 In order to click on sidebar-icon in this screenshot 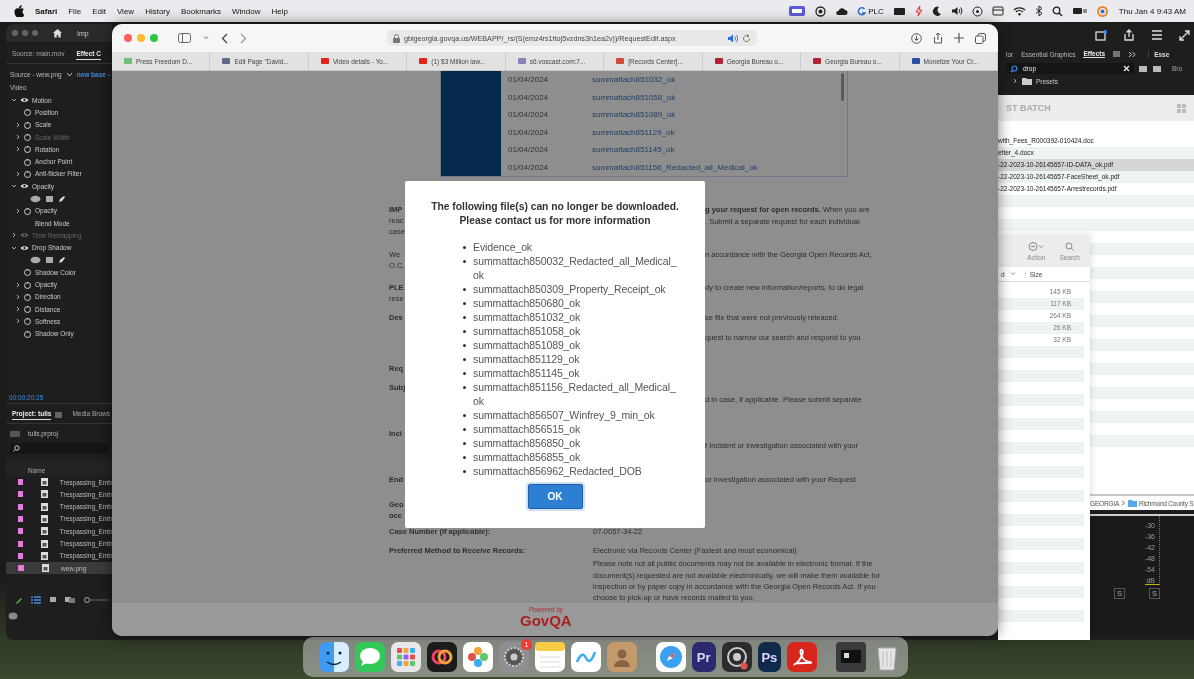, I will do `click(184, 38)`.